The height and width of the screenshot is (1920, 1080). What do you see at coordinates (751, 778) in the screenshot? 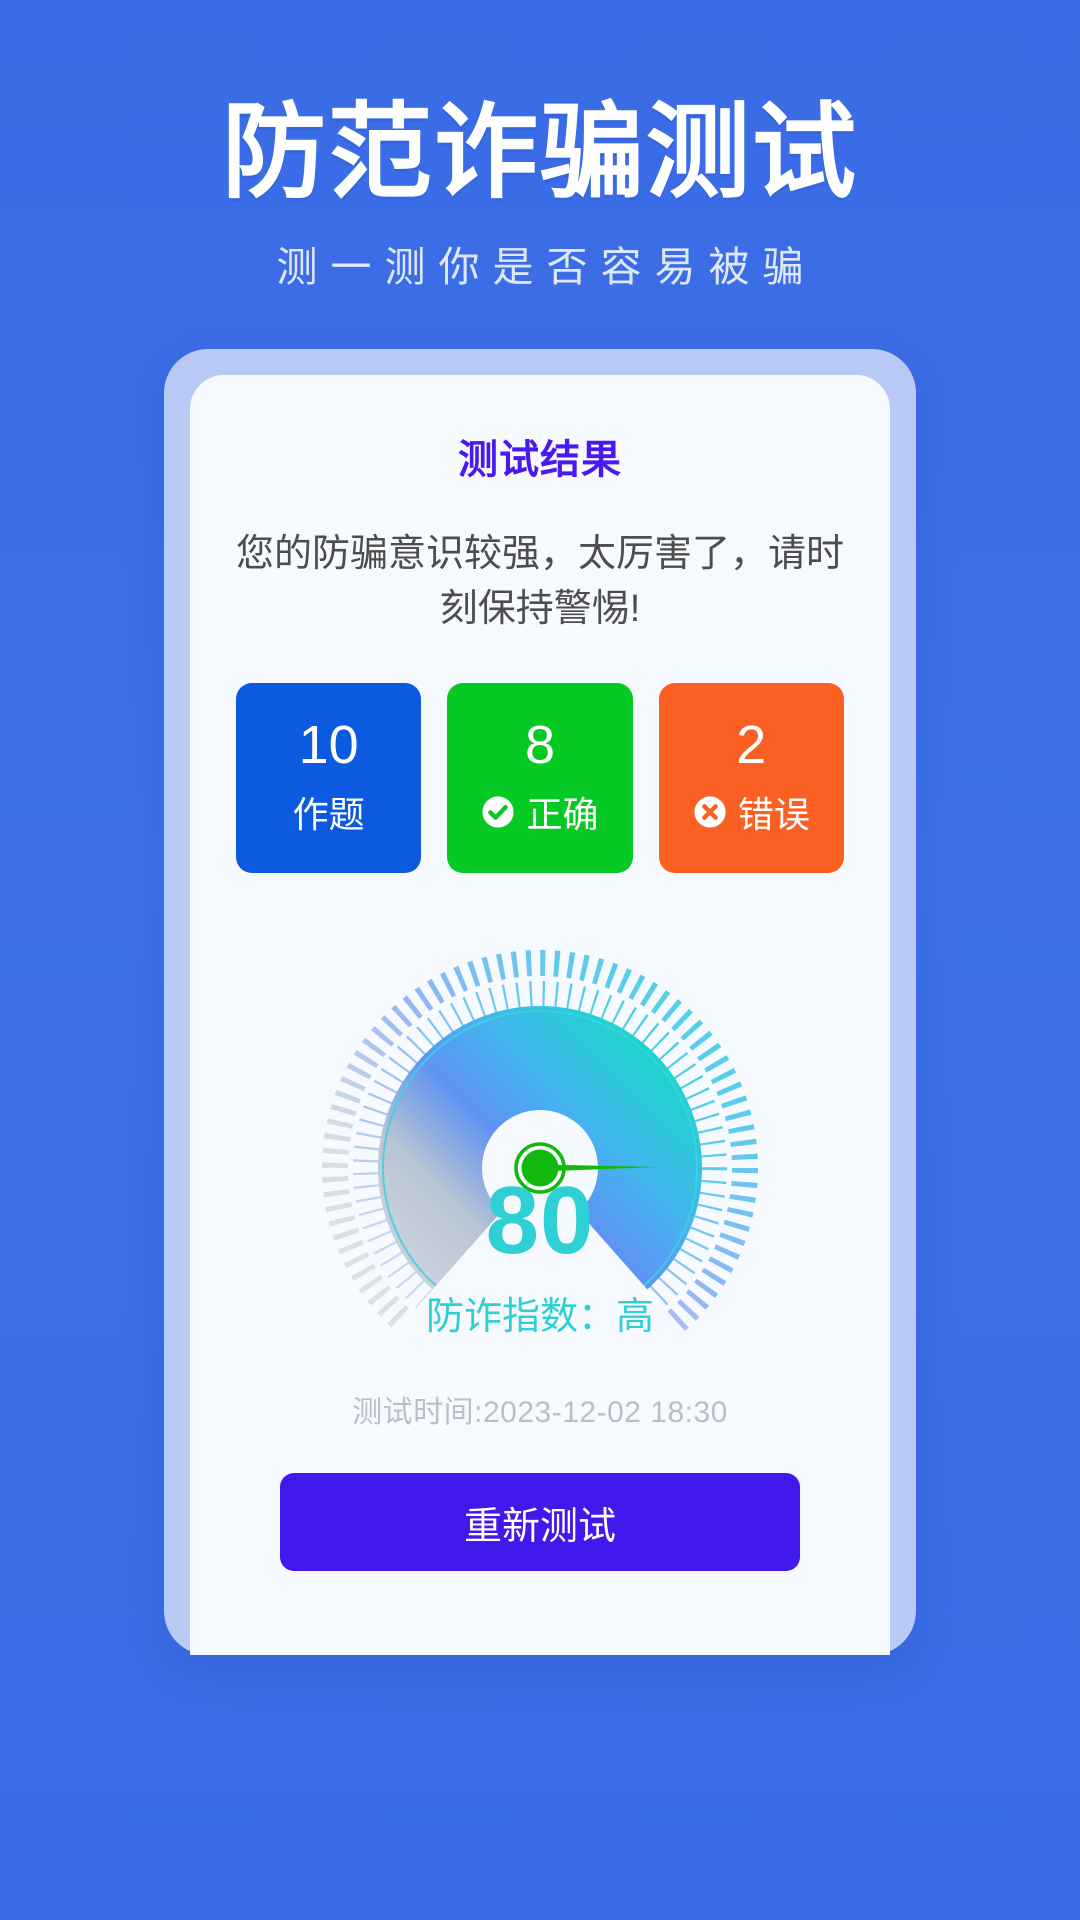
I see `stat-box-wrong: 2 错误` at bounding box center [751, 778].